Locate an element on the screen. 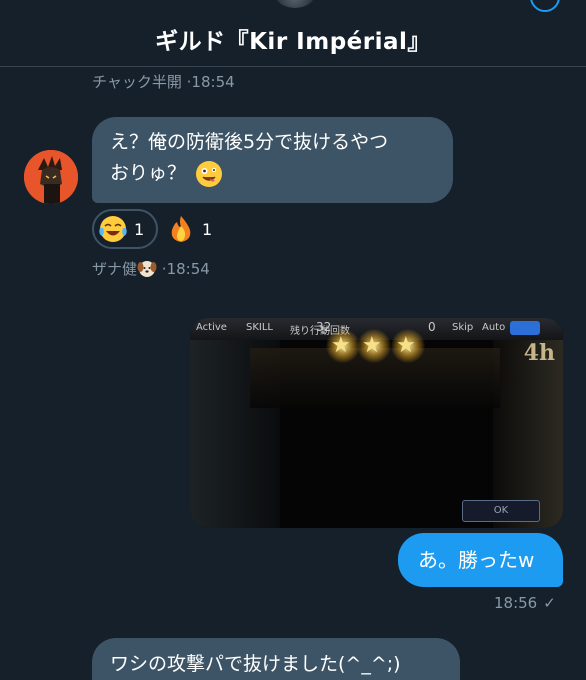  message-meta: 18:56 ✓ is located at coordinates (525, 603).